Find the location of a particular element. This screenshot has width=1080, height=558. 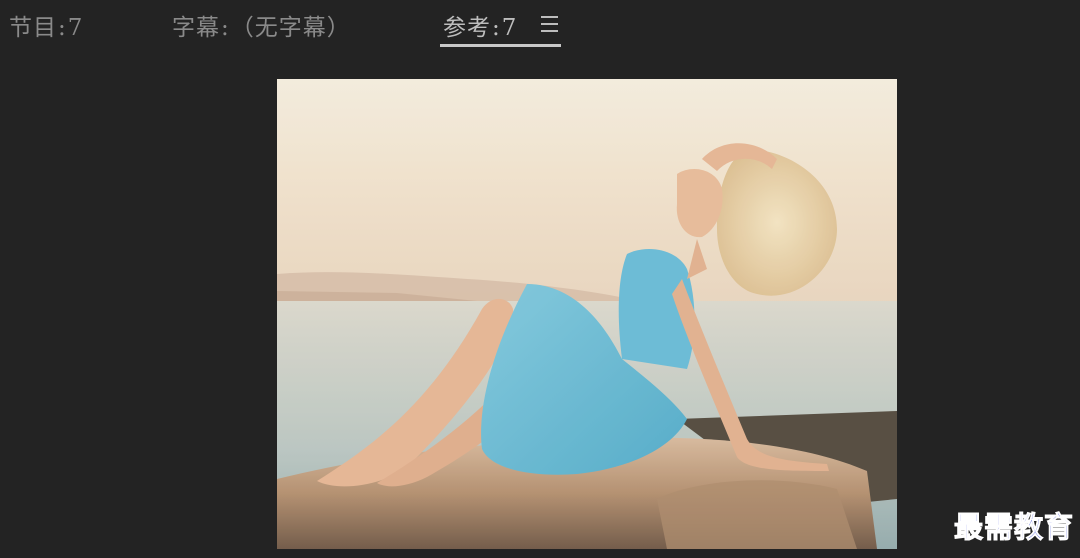

tab-reference-label: 参考 is located at coordinates (467, 28).